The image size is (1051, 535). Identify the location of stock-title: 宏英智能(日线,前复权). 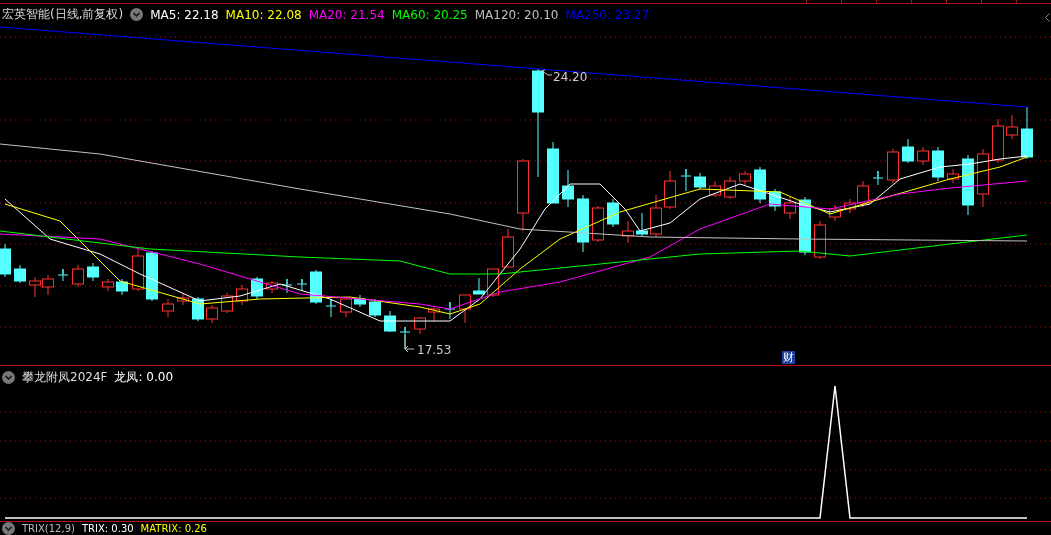
(63, 14).